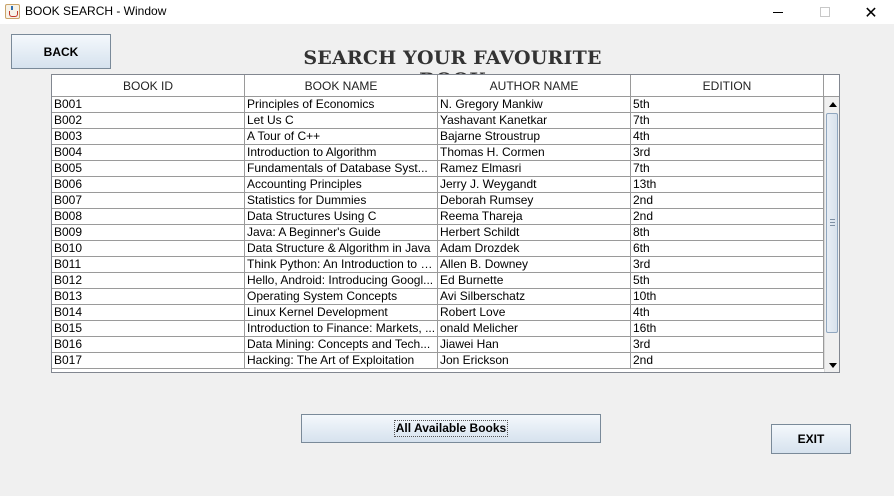 This screenshot has height=496, width=894. I want to click on book-id-cell: B006, so click(148, 185).